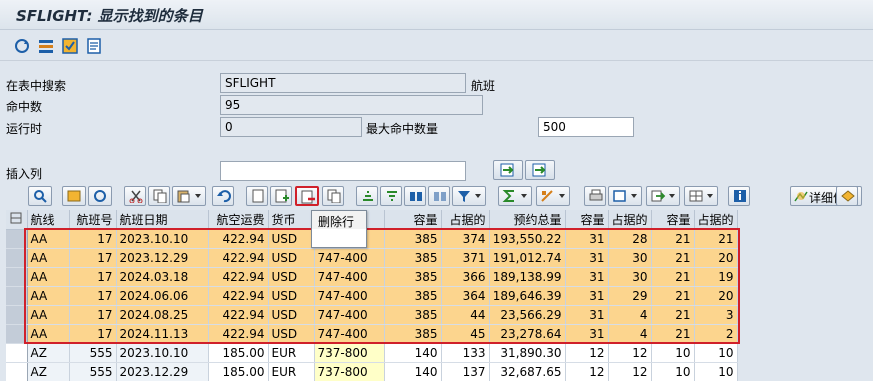 Image resolution: width=873 pixels, height=381 pixels. What do you see at coordinates (595, 196) in the screenshot?
I see `print-button` at bounding box center [595, 196].